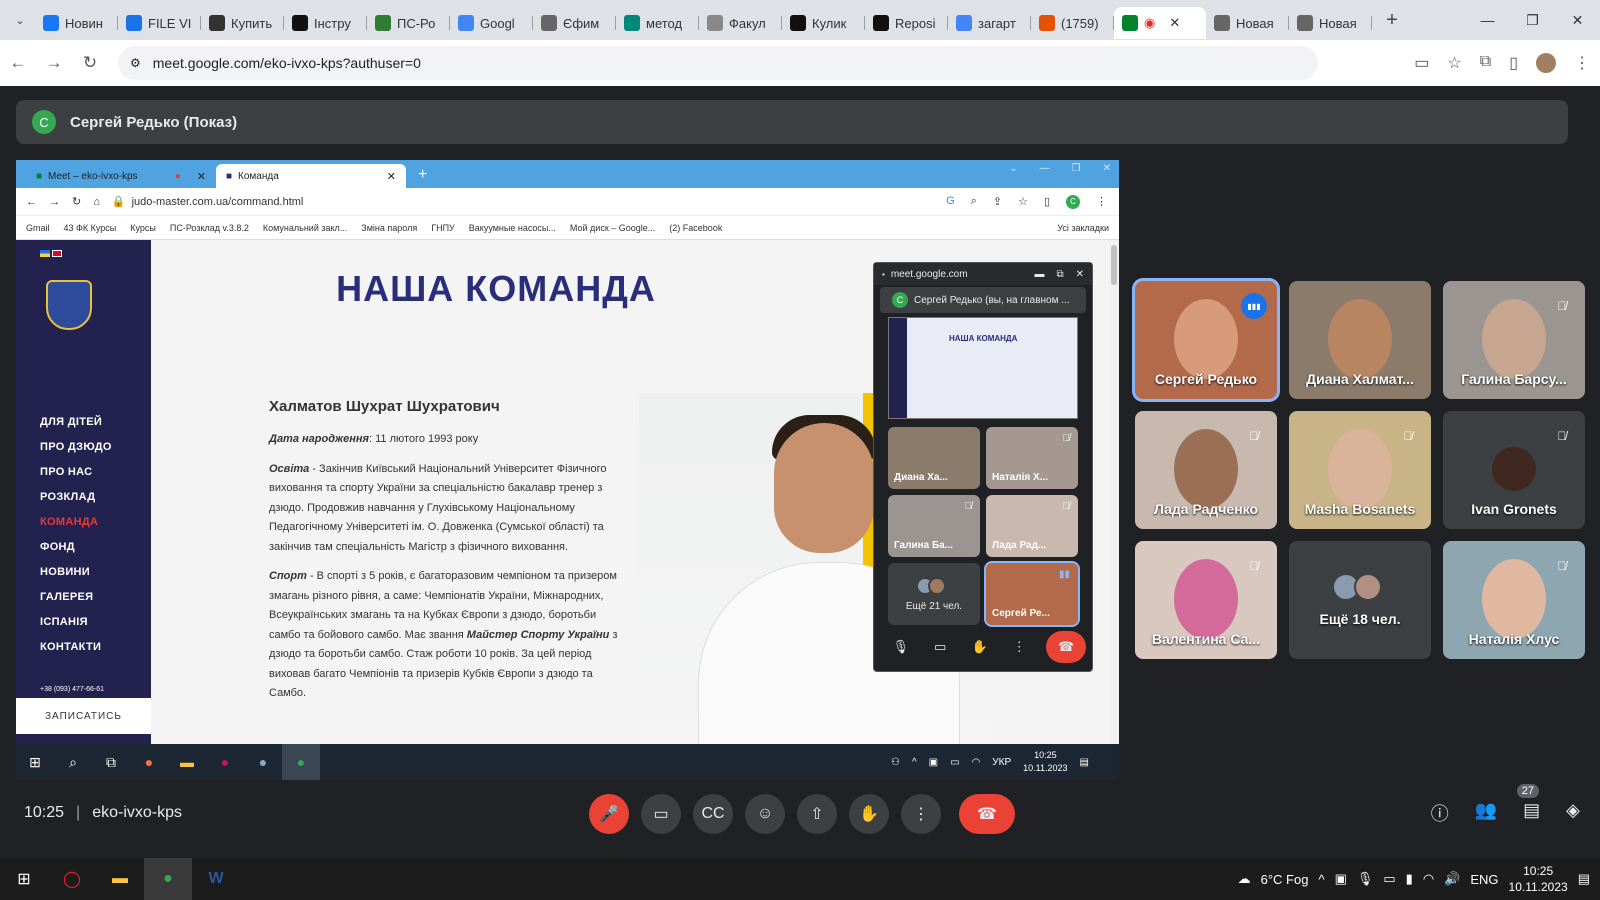 The height and width of the screenshot is (900, 1600). I want to click on bookmark-item: ГНПУ, so click(443, 227).